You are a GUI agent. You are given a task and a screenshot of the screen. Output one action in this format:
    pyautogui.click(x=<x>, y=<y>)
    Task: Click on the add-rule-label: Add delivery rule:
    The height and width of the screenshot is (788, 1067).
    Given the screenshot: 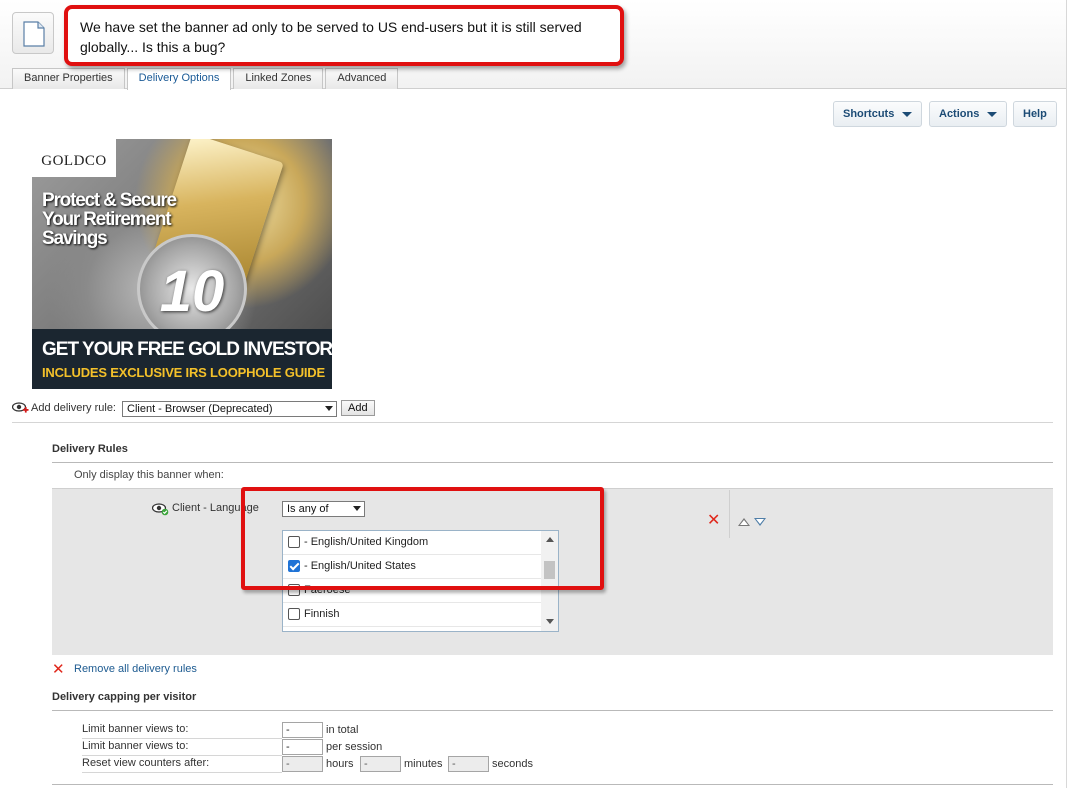 What is the action you would take?
    pyautogui.click(x=73, y=408)
    